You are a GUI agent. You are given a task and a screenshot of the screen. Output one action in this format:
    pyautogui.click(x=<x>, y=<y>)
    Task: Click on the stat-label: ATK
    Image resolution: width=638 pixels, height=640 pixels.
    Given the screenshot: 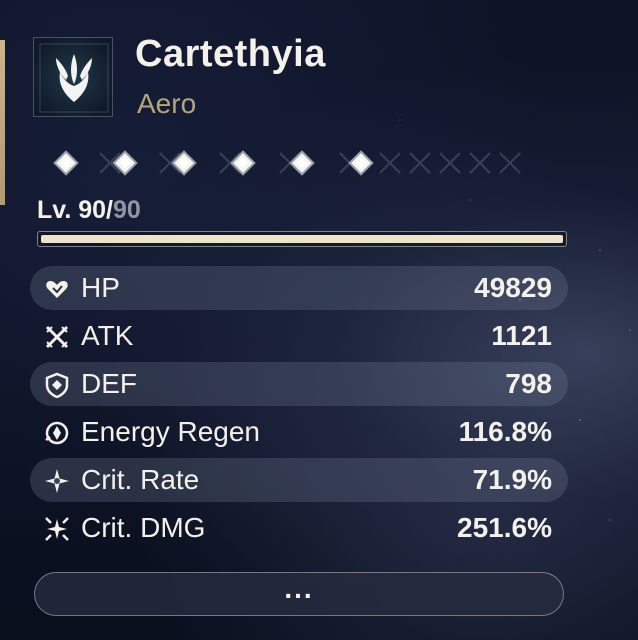 What is the action you would take?
    pyautogui.click(x=107, y=335)
    